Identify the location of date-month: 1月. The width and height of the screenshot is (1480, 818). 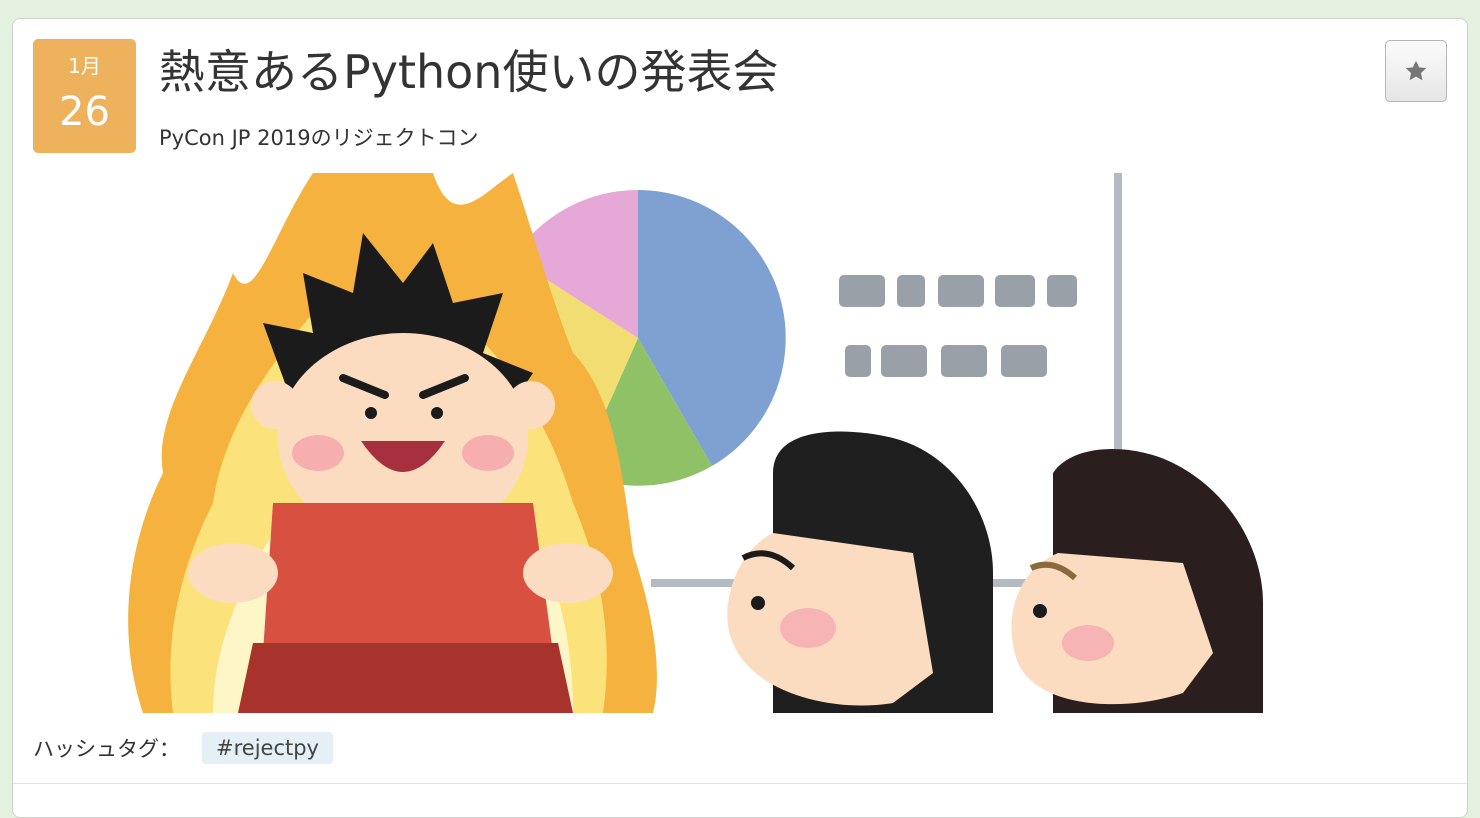
(84, 66).